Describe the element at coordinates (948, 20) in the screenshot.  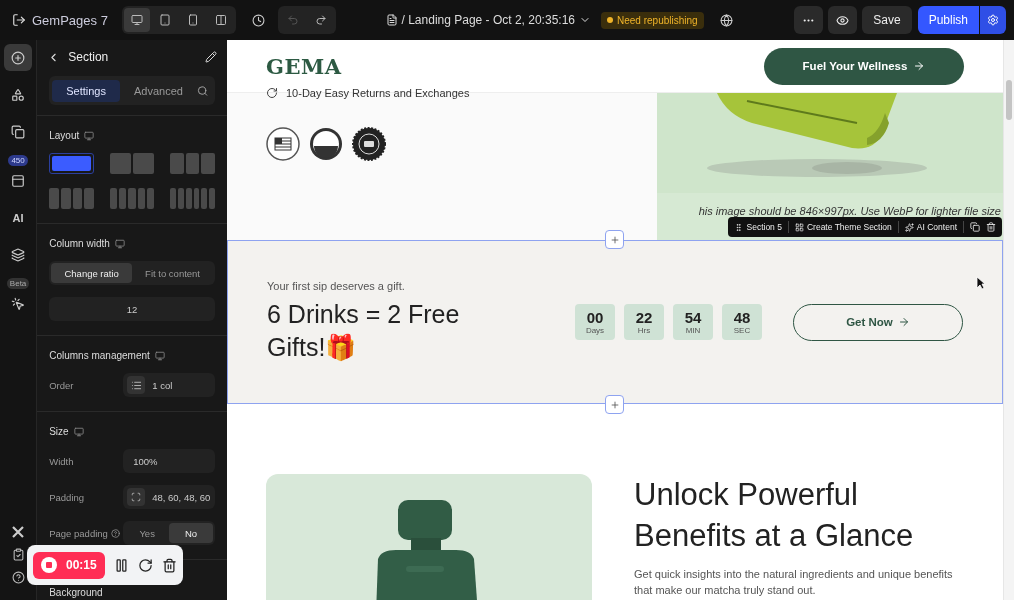
I see `publish-button: Publish` at that location.